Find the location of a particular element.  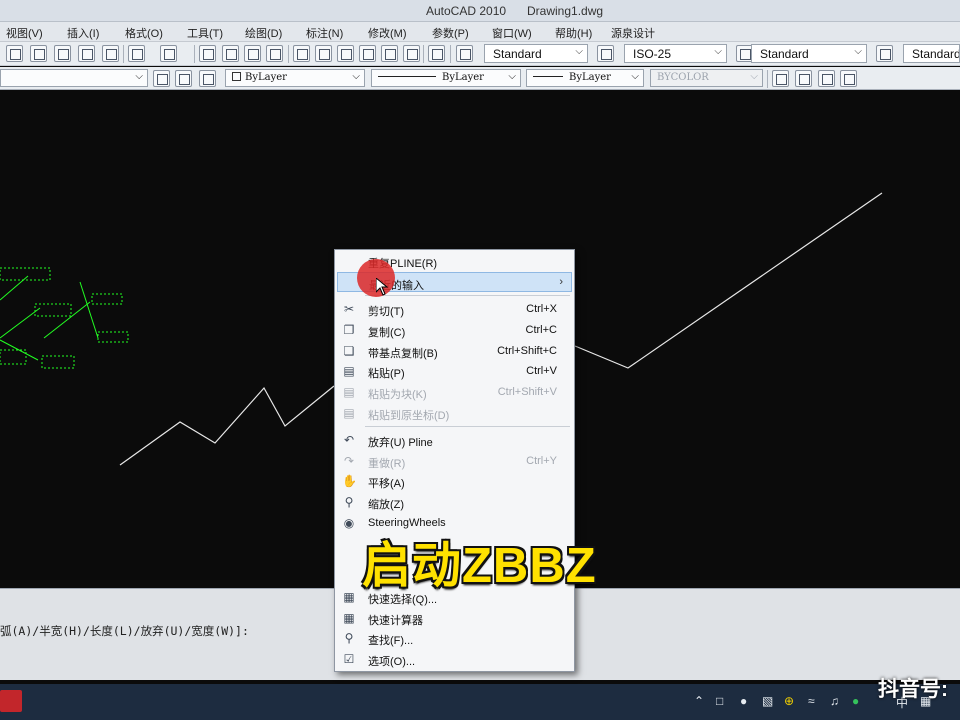

menu-item-label: 粘贴(P) is located at coordinates (386, 374).